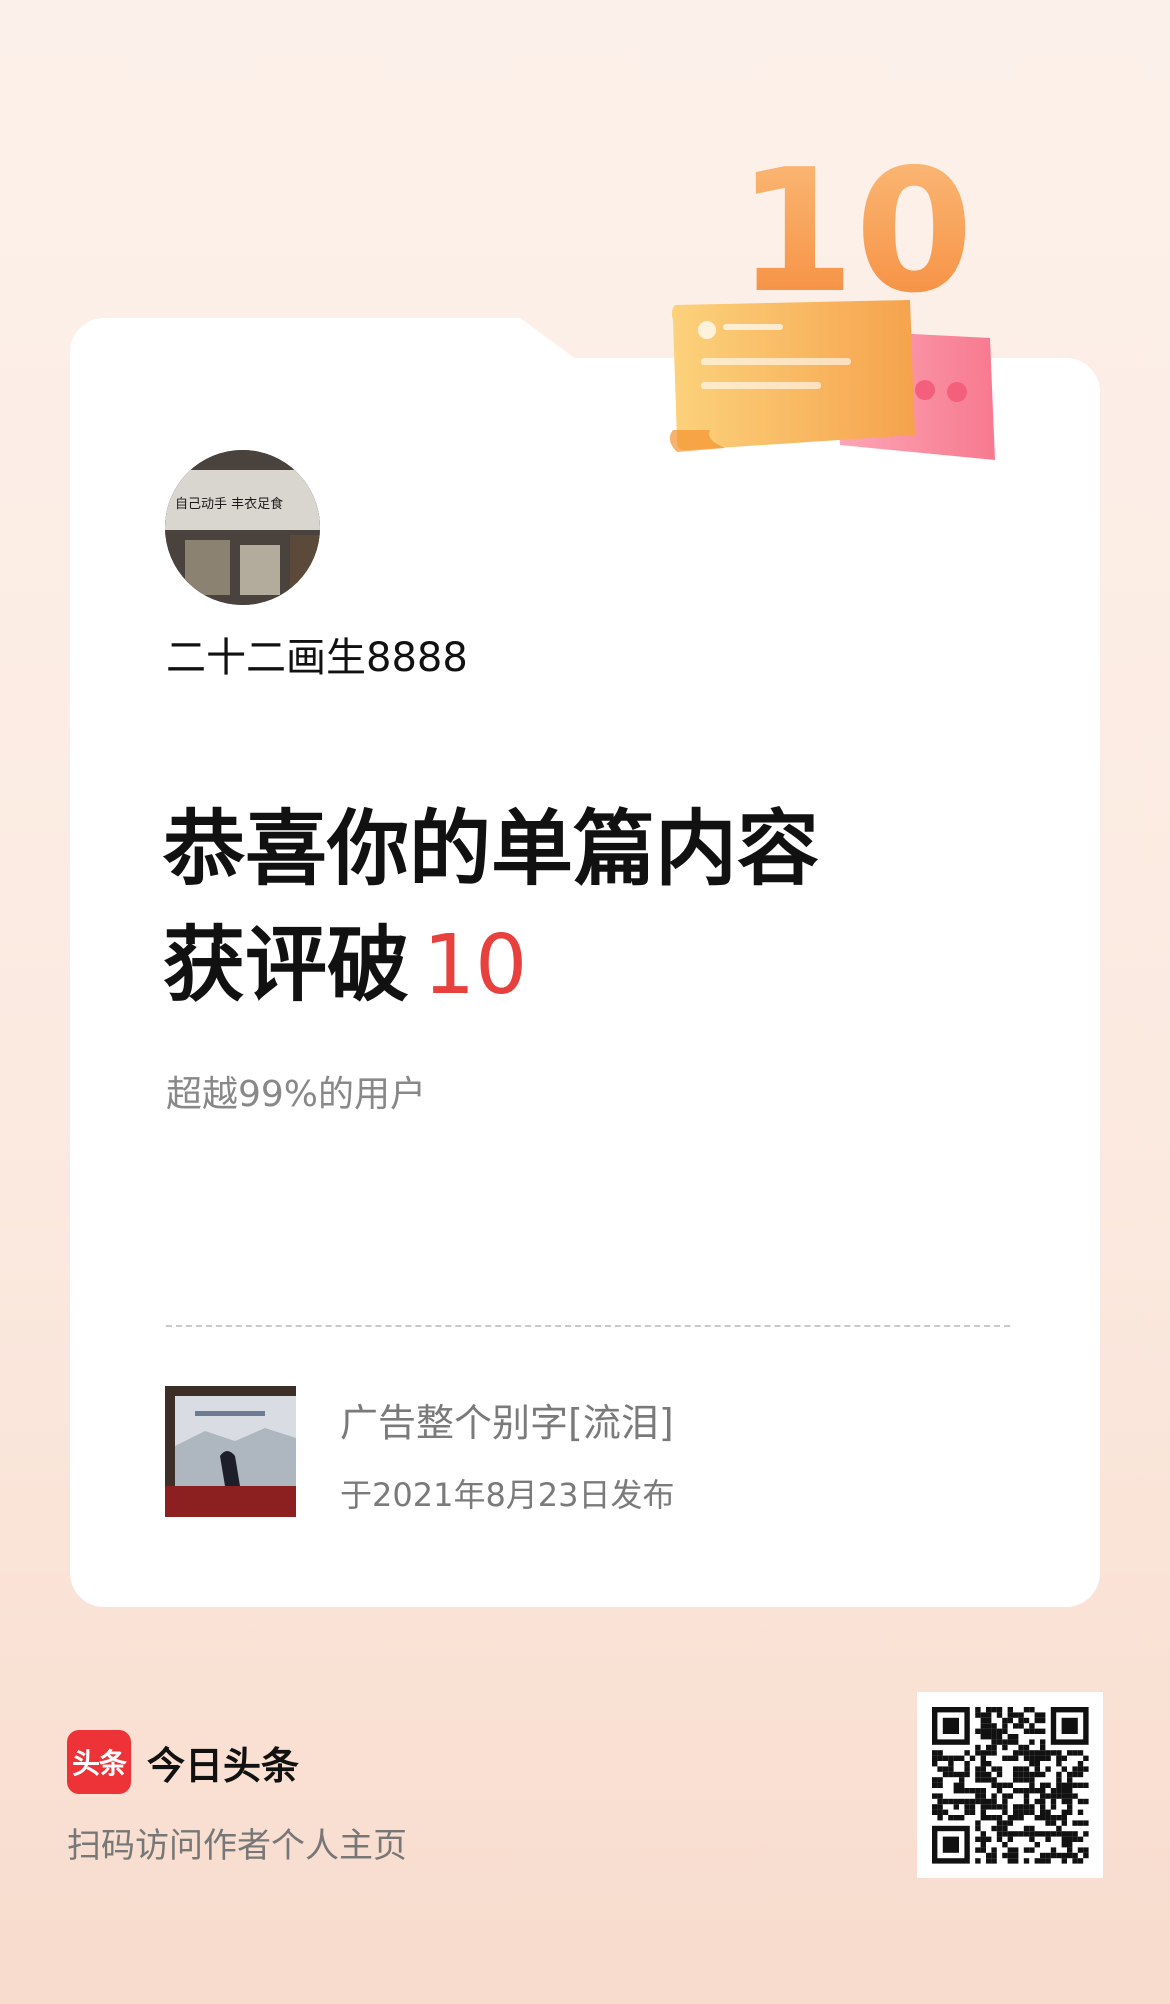  I want to click on headline: 恭喜你的单篇内容 获评破 10, so click(491, 908).